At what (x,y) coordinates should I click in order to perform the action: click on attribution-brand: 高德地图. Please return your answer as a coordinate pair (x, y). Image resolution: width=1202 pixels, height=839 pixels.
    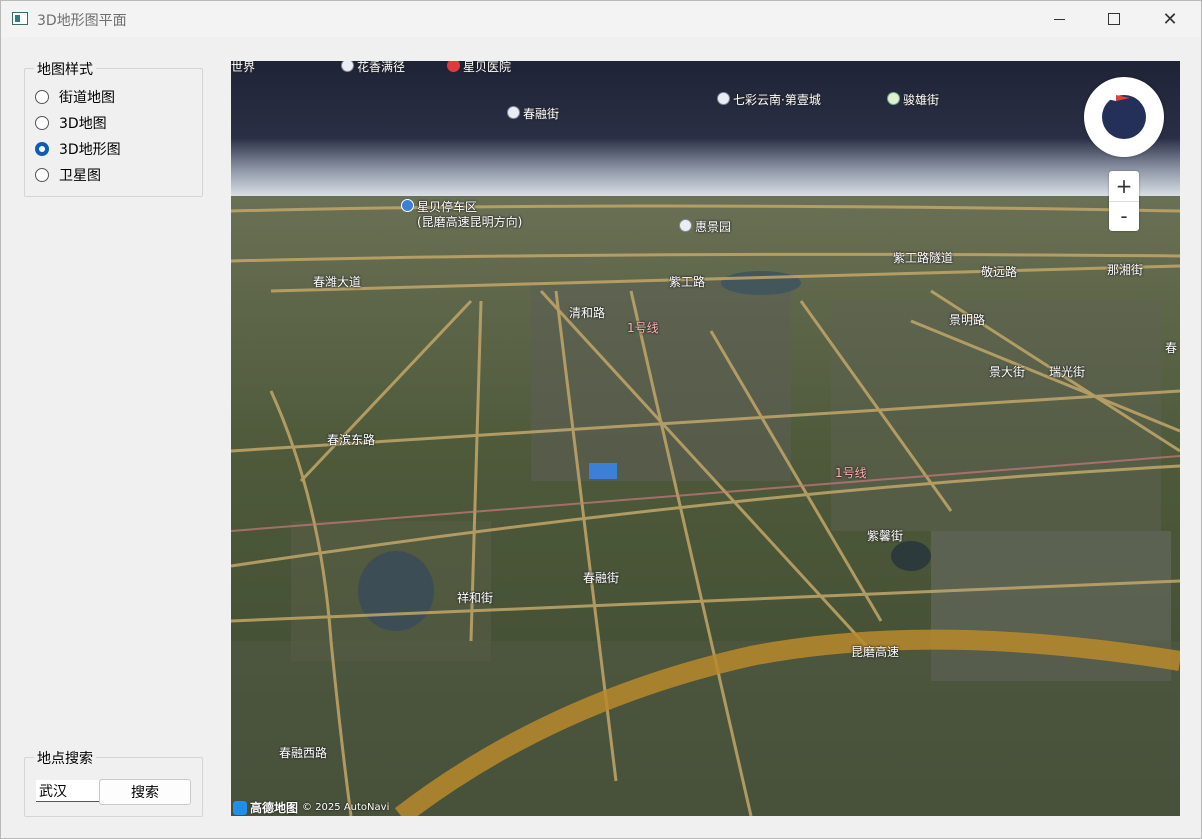
    Looking at the image, I should click on (274, 808).